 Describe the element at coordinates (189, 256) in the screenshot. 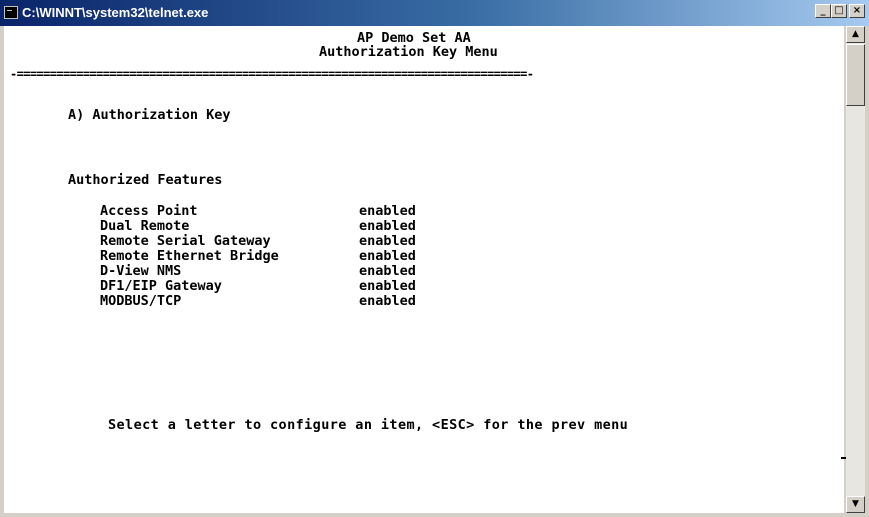

I see `feature-name: Remote Ethernet Bridge` at that location.